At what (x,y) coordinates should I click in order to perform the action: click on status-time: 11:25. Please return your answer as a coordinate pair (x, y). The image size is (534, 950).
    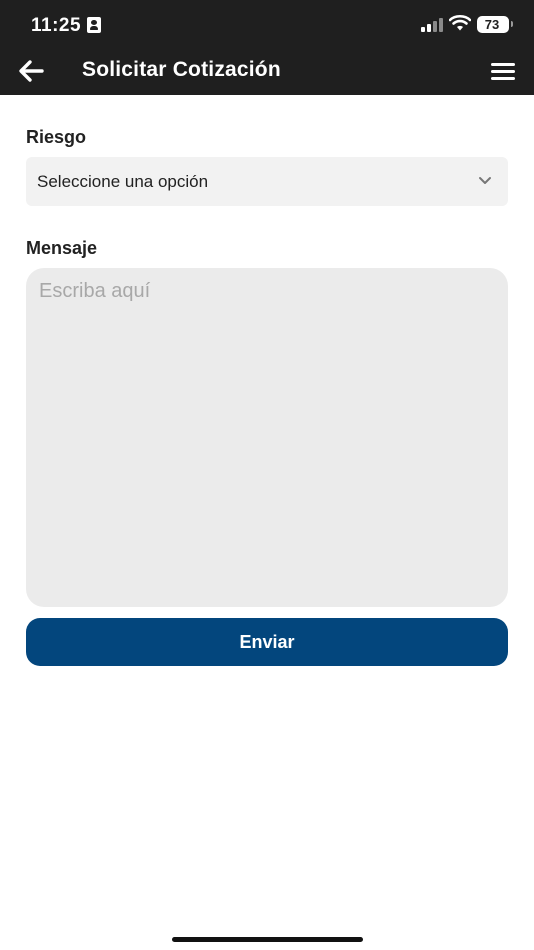
    Looking at the image, I should click on (56, 25).